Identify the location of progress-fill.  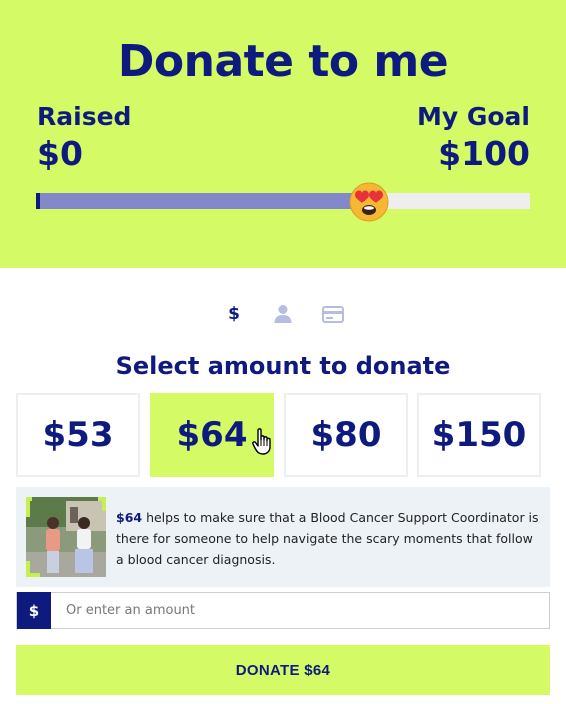
(194, 201).